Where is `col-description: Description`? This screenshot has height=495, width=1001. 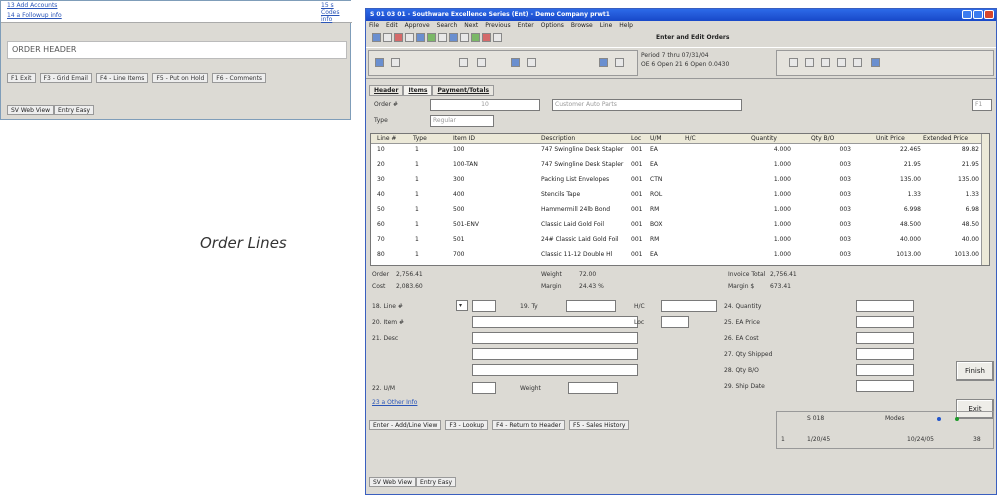
col-description: Description is located at coordinates (558, 138).